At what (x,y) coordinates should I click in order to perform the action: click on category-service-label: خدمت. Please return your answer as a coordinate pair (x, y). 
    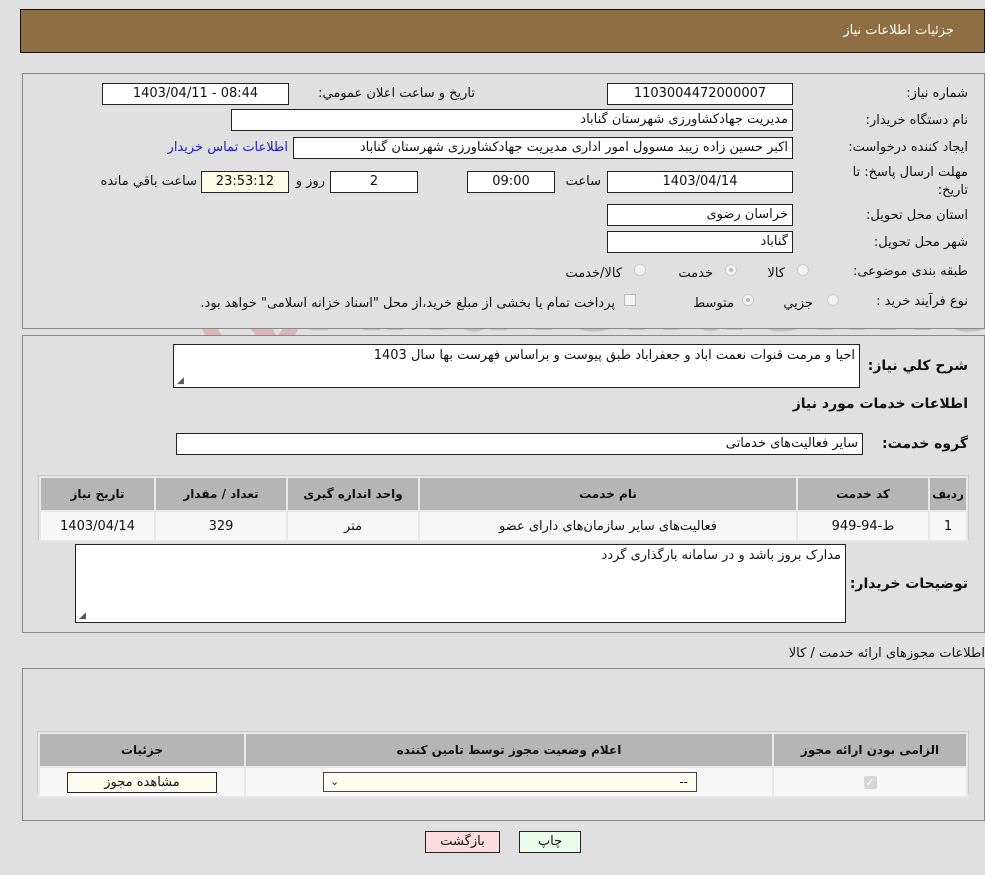
    Looking at the image, I should click on (695, 273).